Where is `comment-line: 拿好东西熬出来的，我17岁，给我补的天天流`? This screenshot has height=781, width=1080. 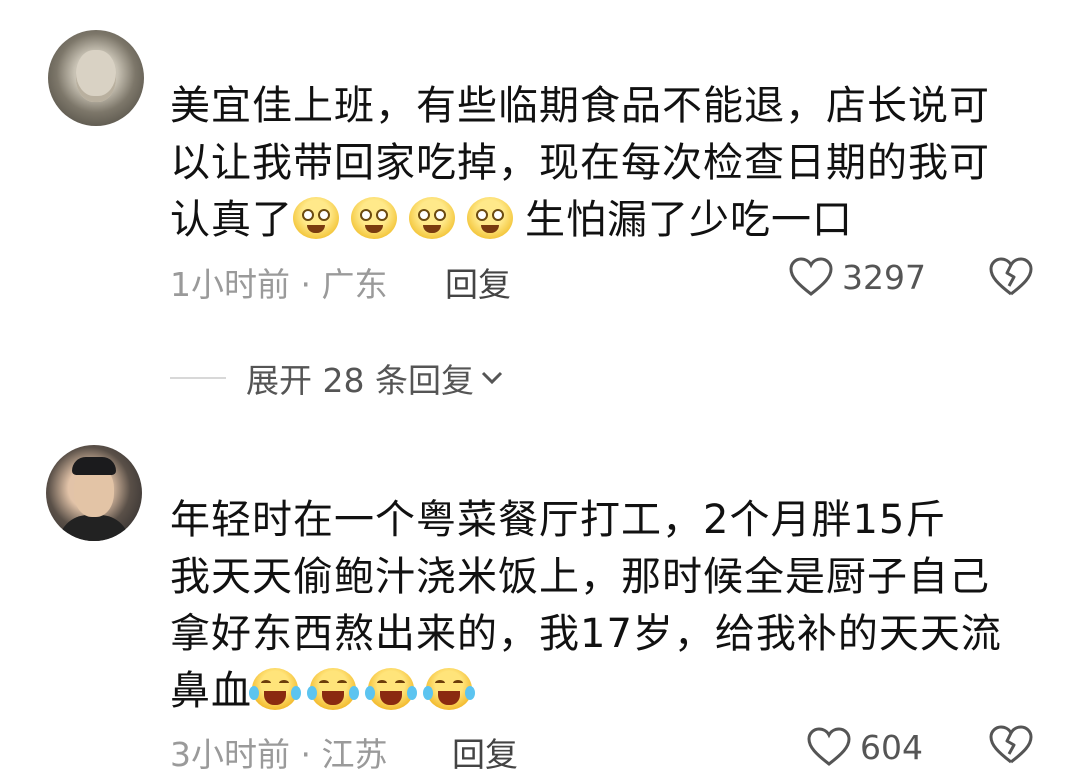
comment-line: 拿好东西熬出来的，我17岁，给我补的天天流 is located at coordinates (586, 634).